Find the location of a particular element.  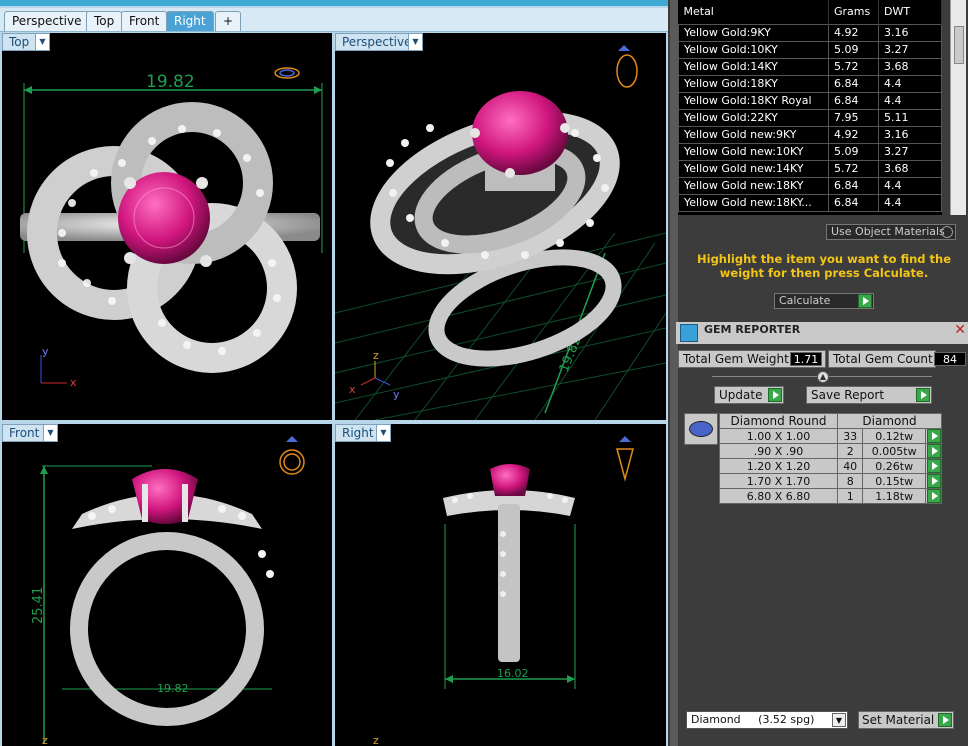

set-material-button: Set Material is located at coordinates (906, 720).